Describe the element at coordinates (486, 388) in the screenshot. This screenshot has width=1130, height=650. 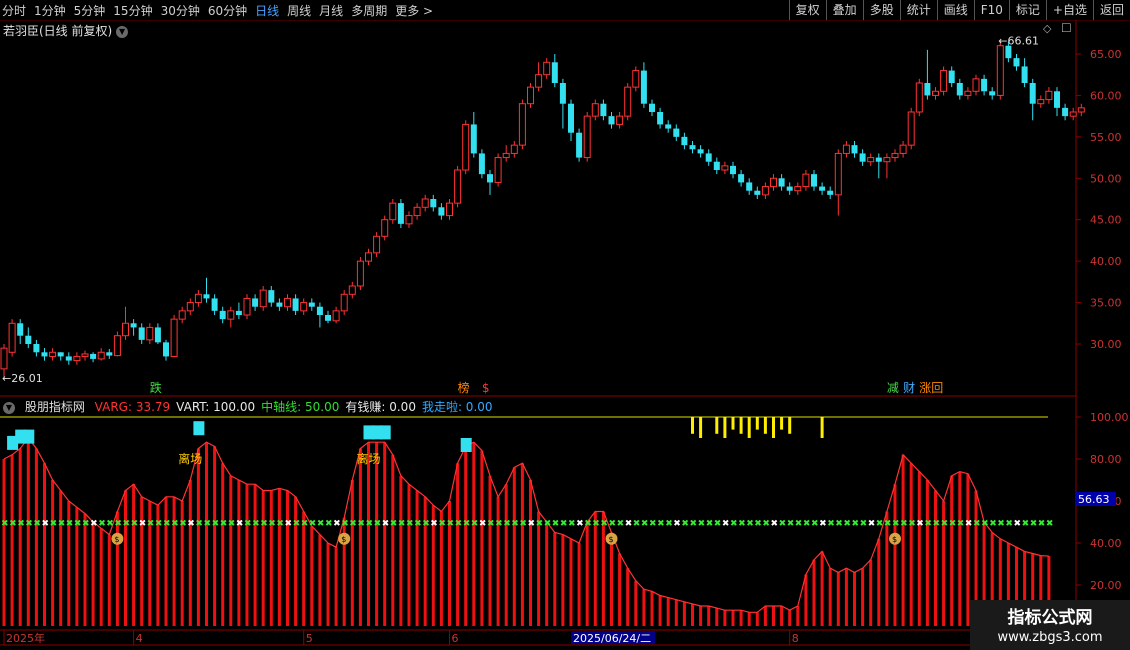
I see `signal-marker: $` at that location.